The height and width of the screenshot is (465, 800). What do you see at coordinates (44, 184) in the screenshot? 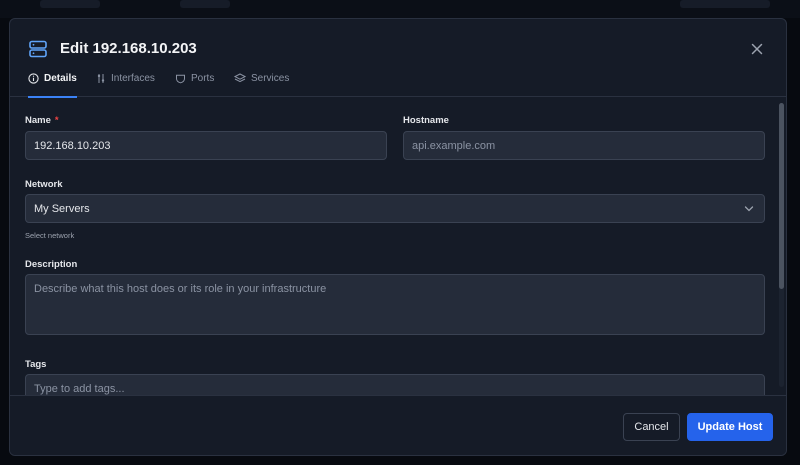
I see `network-label: Network` at bounding box center [44, 184].